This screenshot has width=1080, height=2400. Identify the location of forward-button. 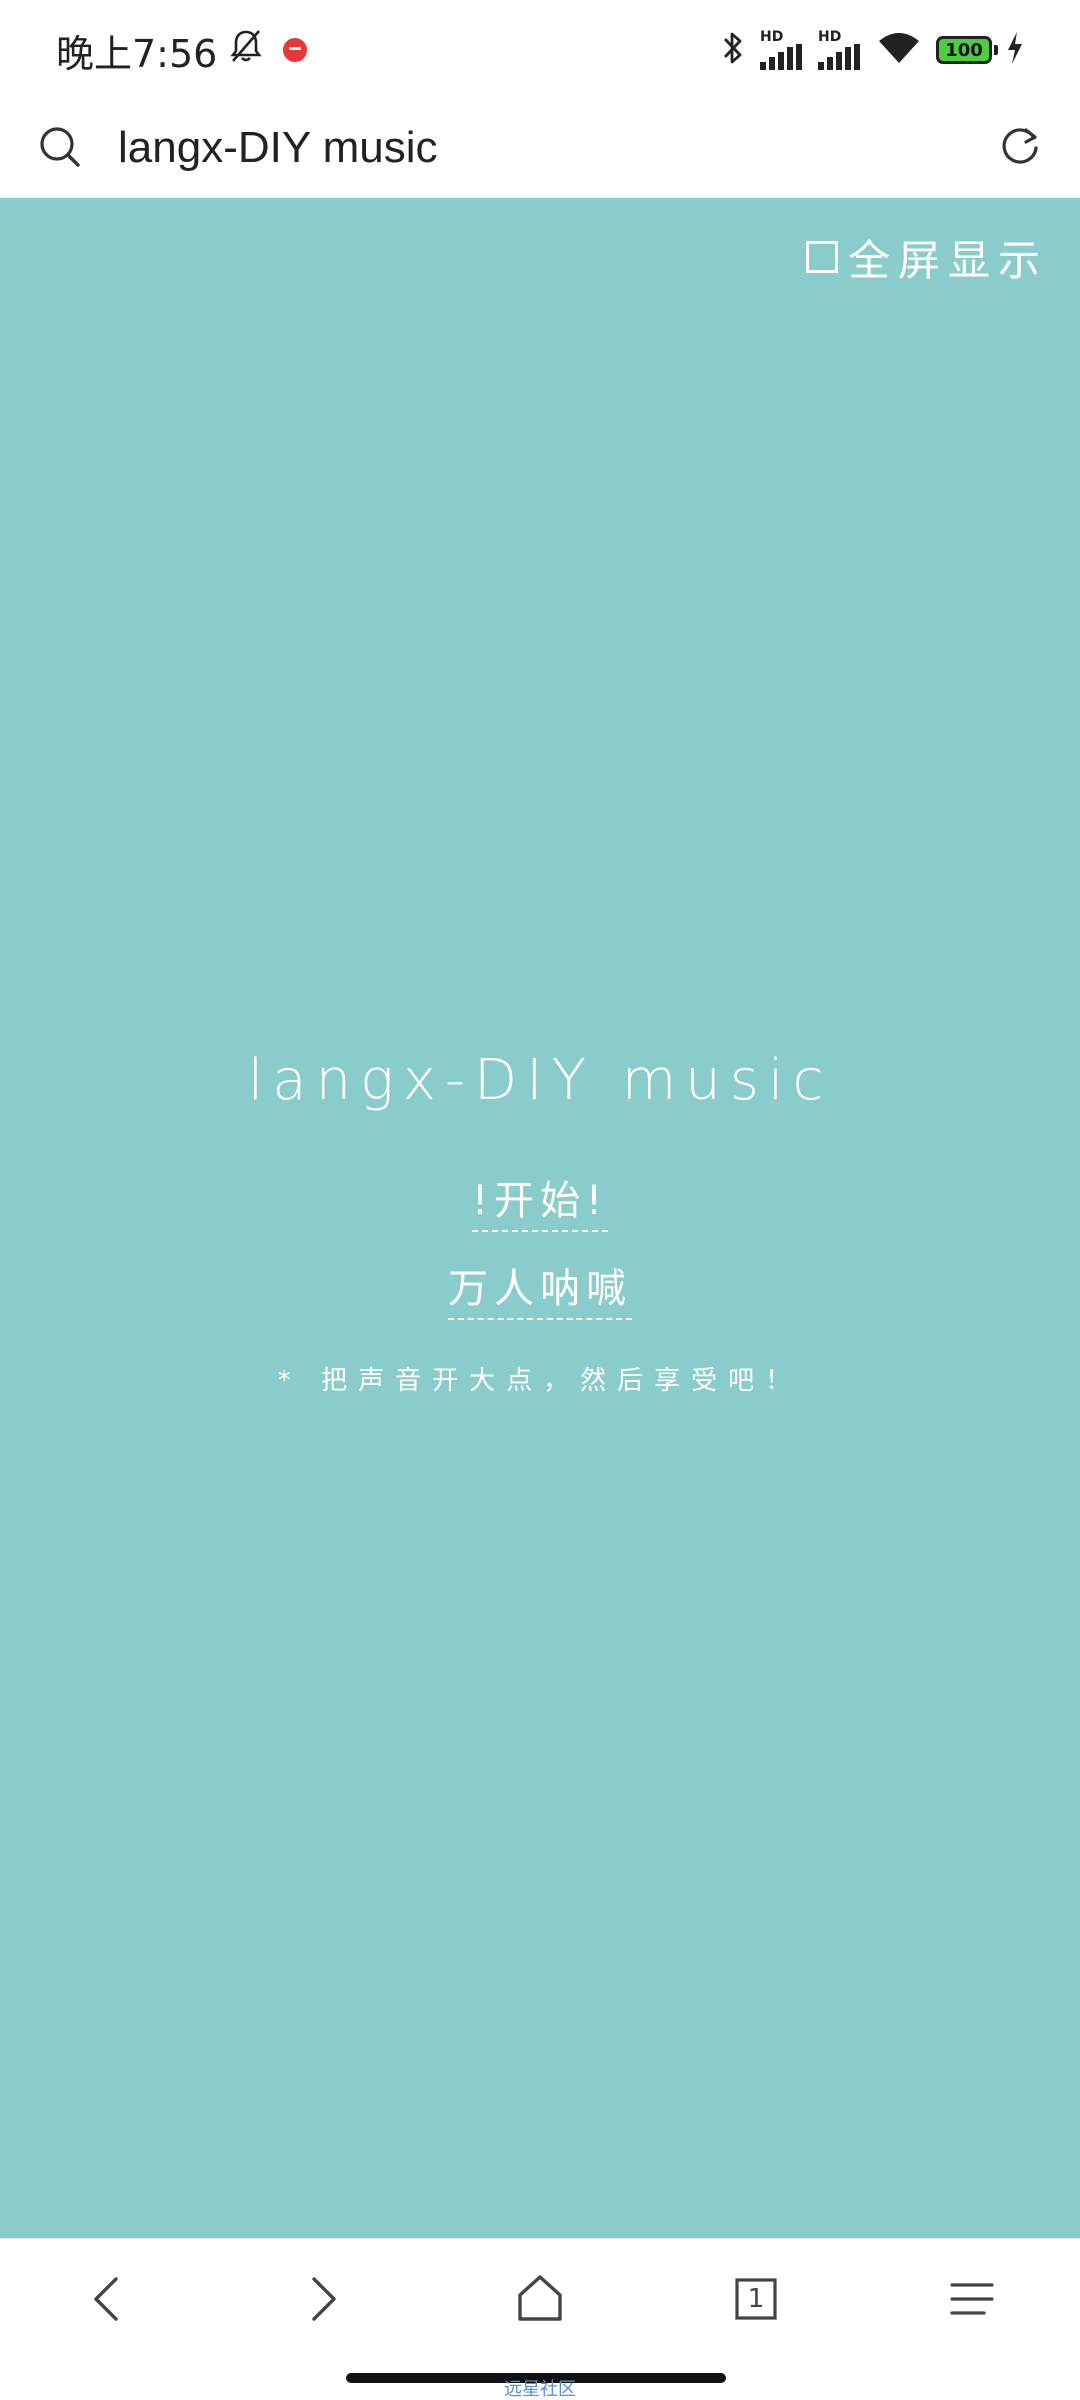
(322, 2299).